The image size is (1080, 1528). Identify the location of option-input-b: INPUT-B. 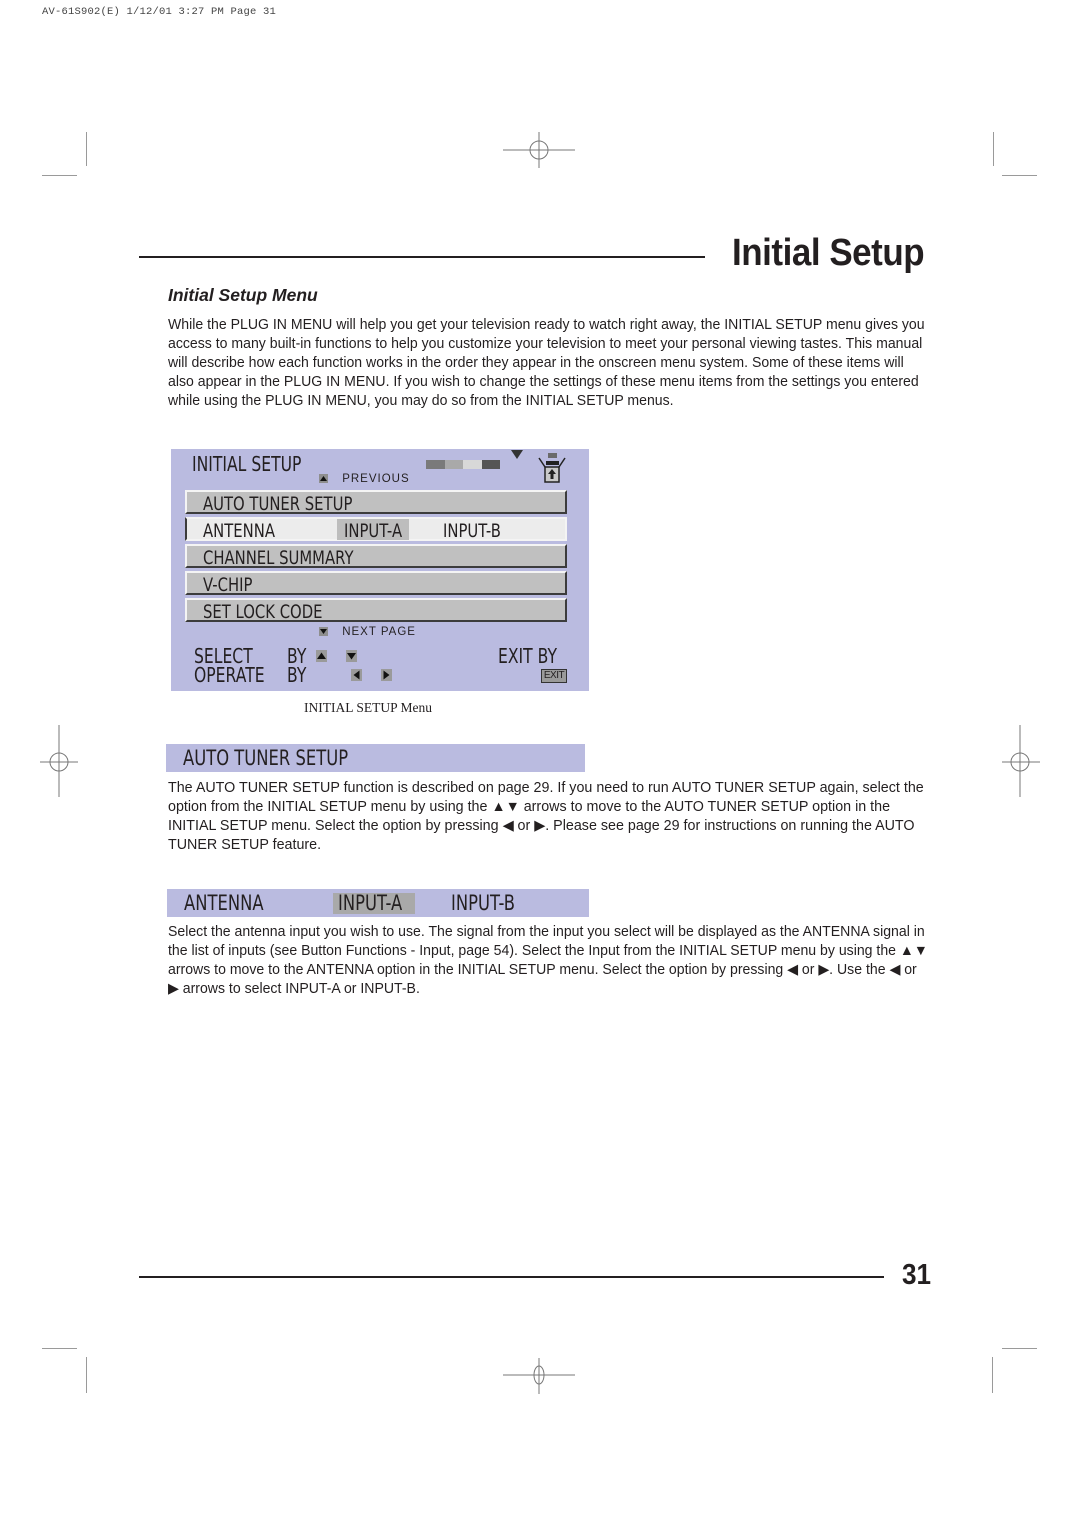
(472, 531).